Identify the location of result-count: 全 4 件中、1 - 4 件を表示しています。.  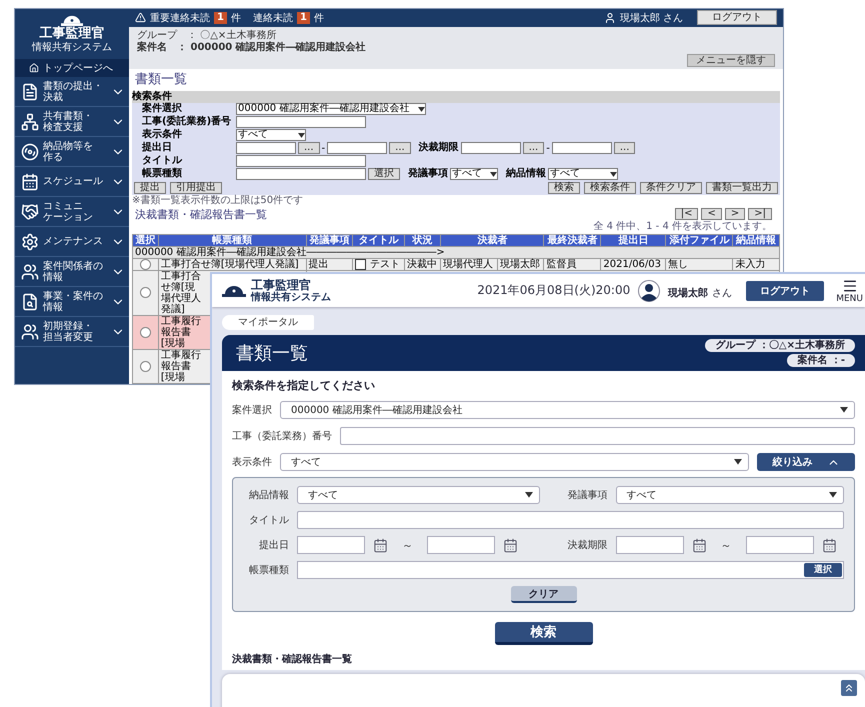
(682, 226).